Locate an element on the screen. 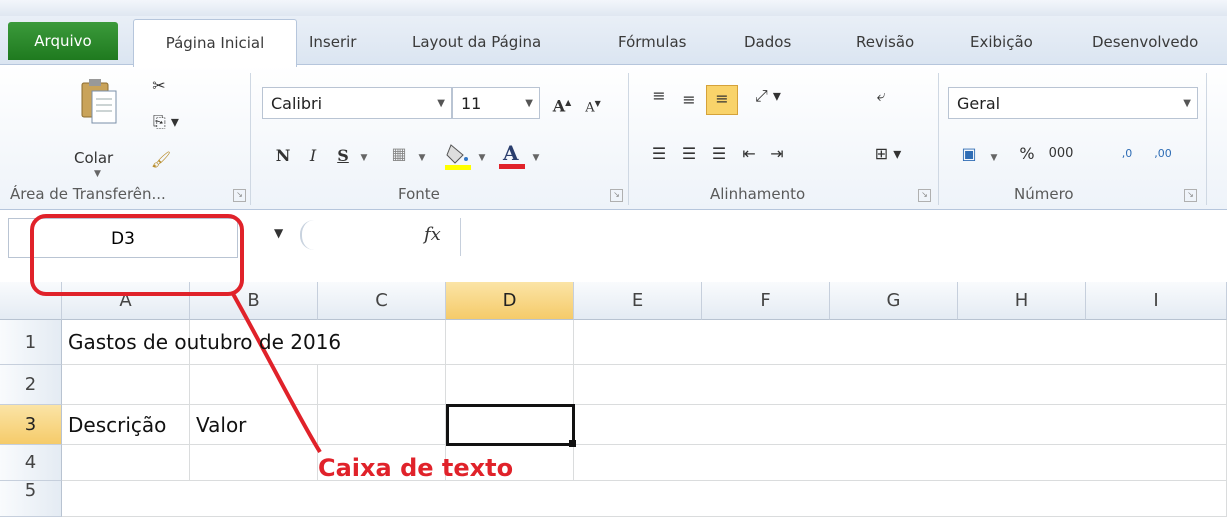  annotation-label: Caixa de texto is located at coordinates (416, 468).